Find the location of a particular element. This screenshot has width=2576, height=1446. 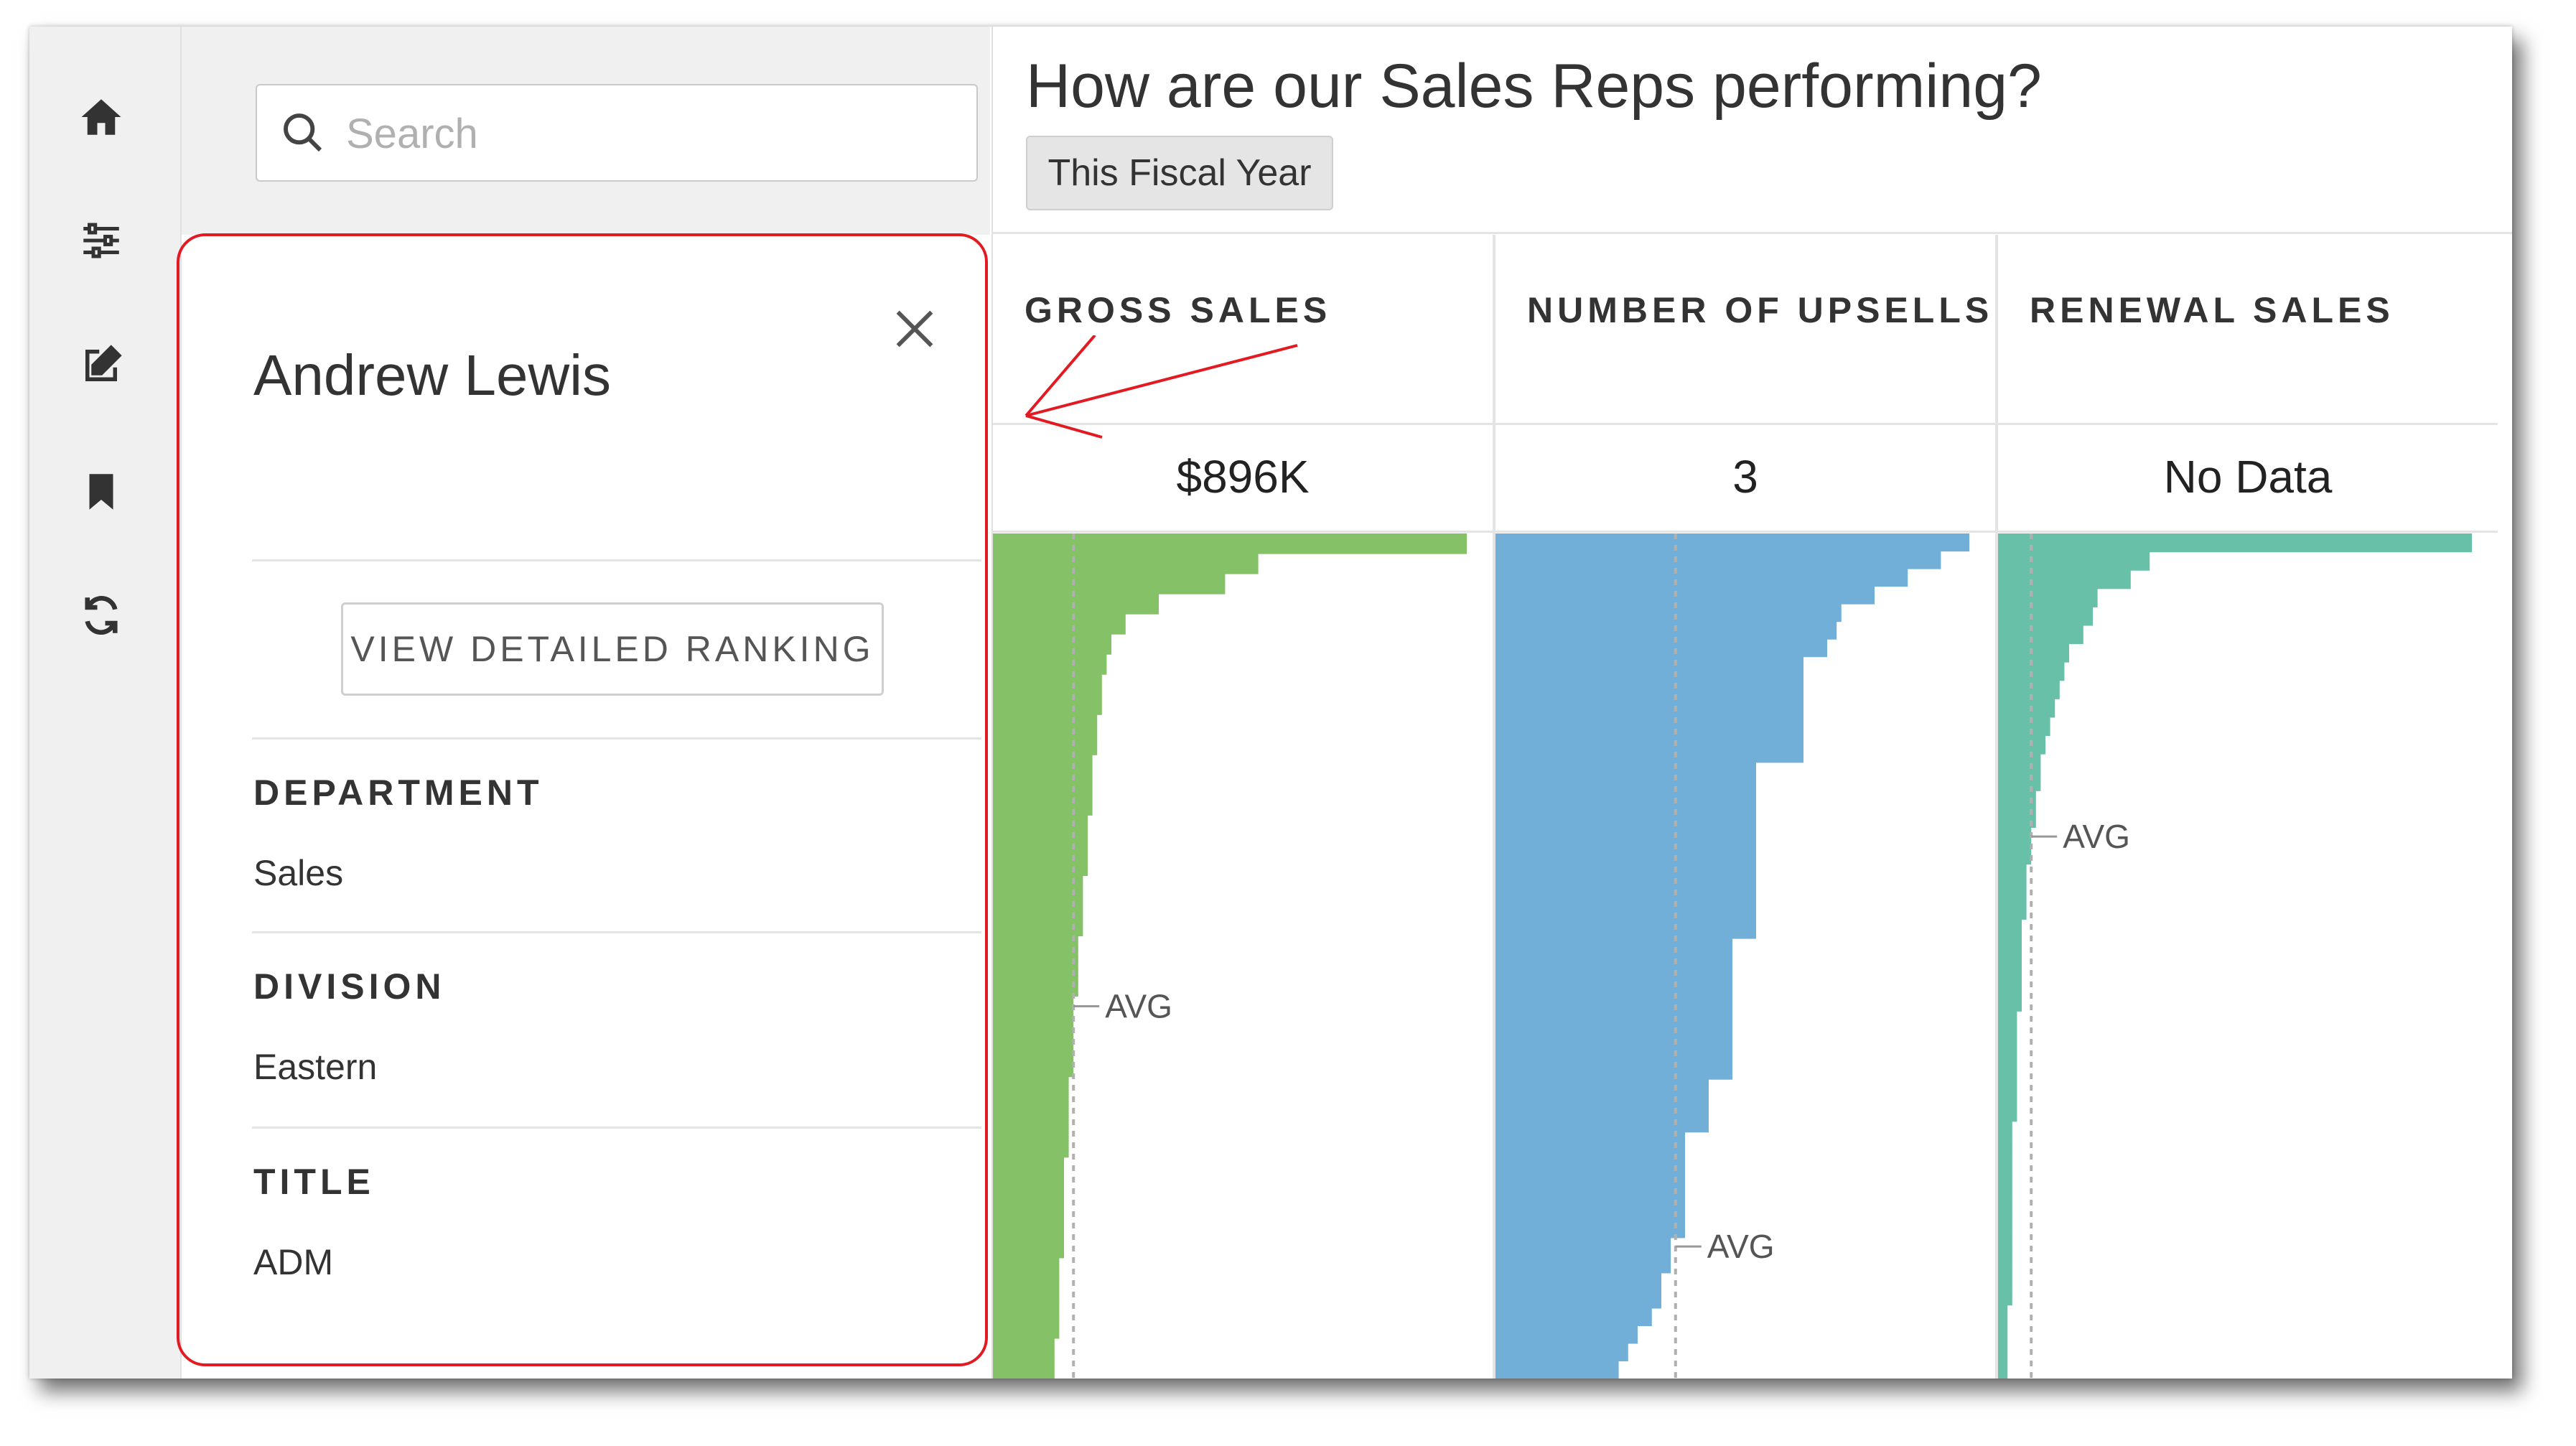

gross-sales-chart: AVG is located at coordinates (1243, 956).